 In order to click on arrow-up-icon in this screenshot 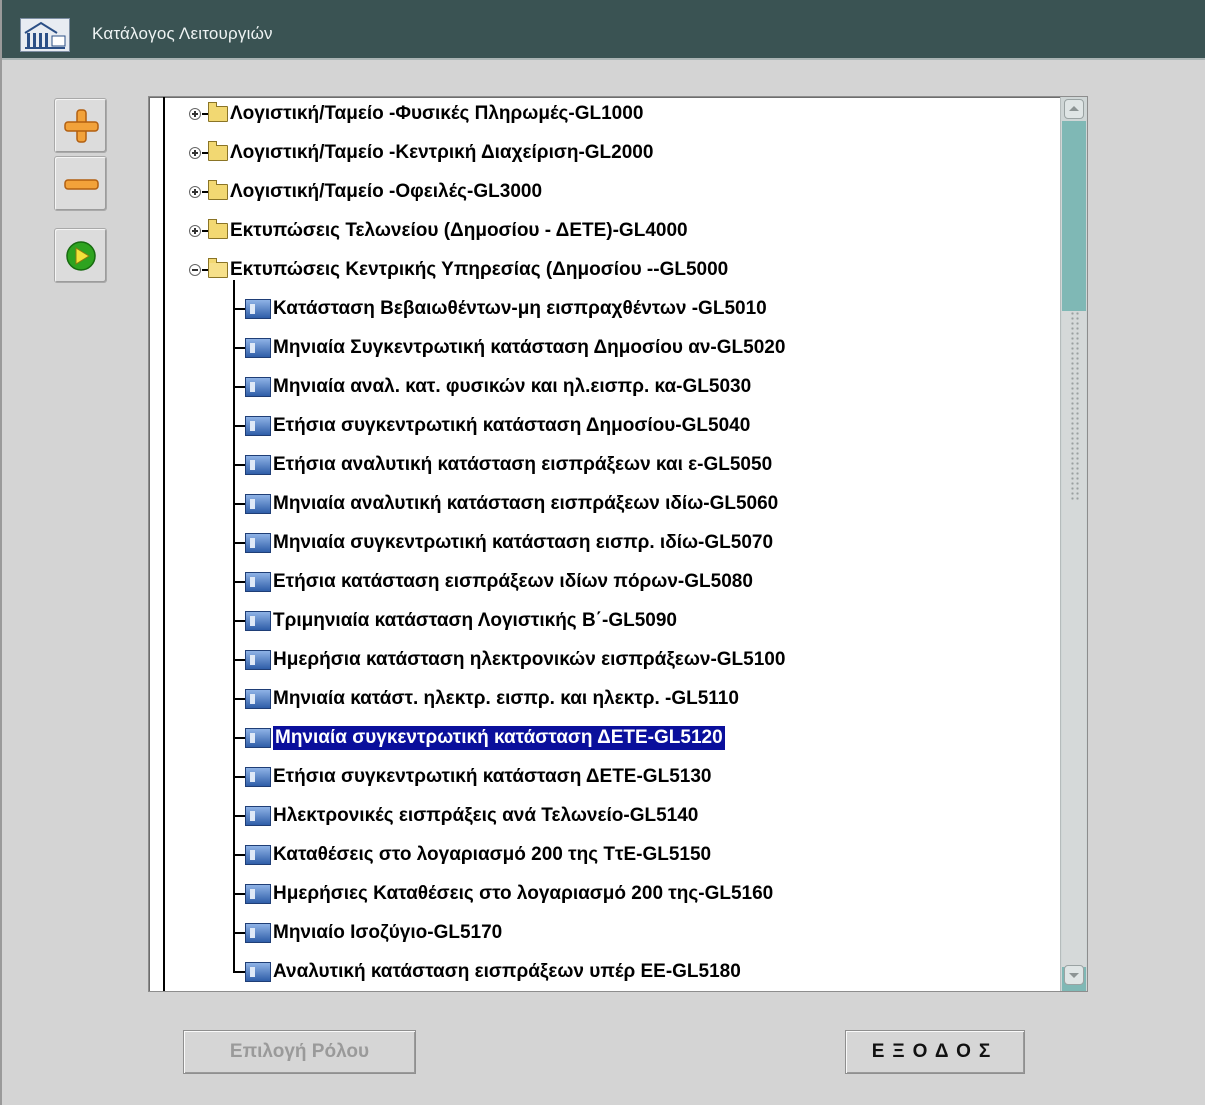, I will do `click(1074, 108)`.